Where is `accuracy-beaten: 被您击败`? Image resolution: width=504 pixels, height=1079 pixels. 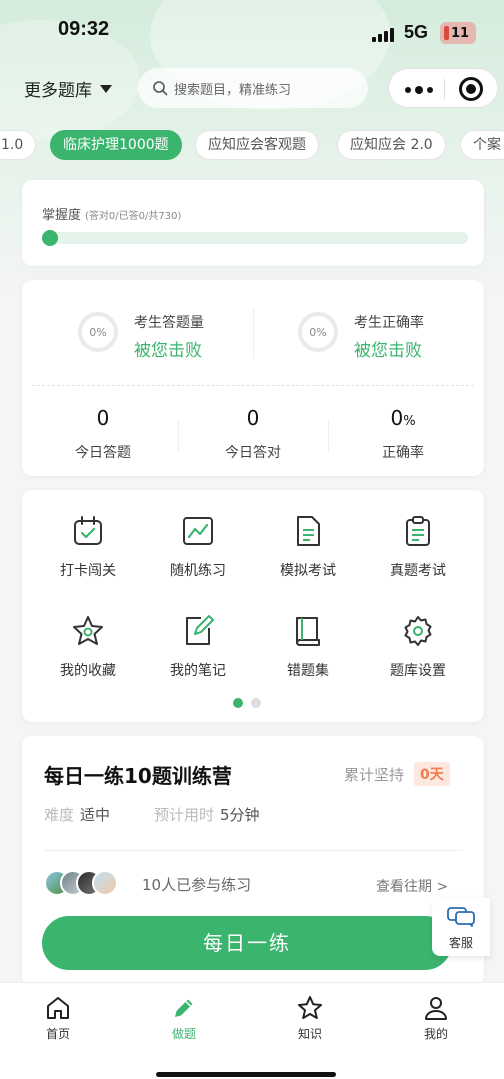 accuracy-beaten: 被您击败 is located at coordinates (388, 351).